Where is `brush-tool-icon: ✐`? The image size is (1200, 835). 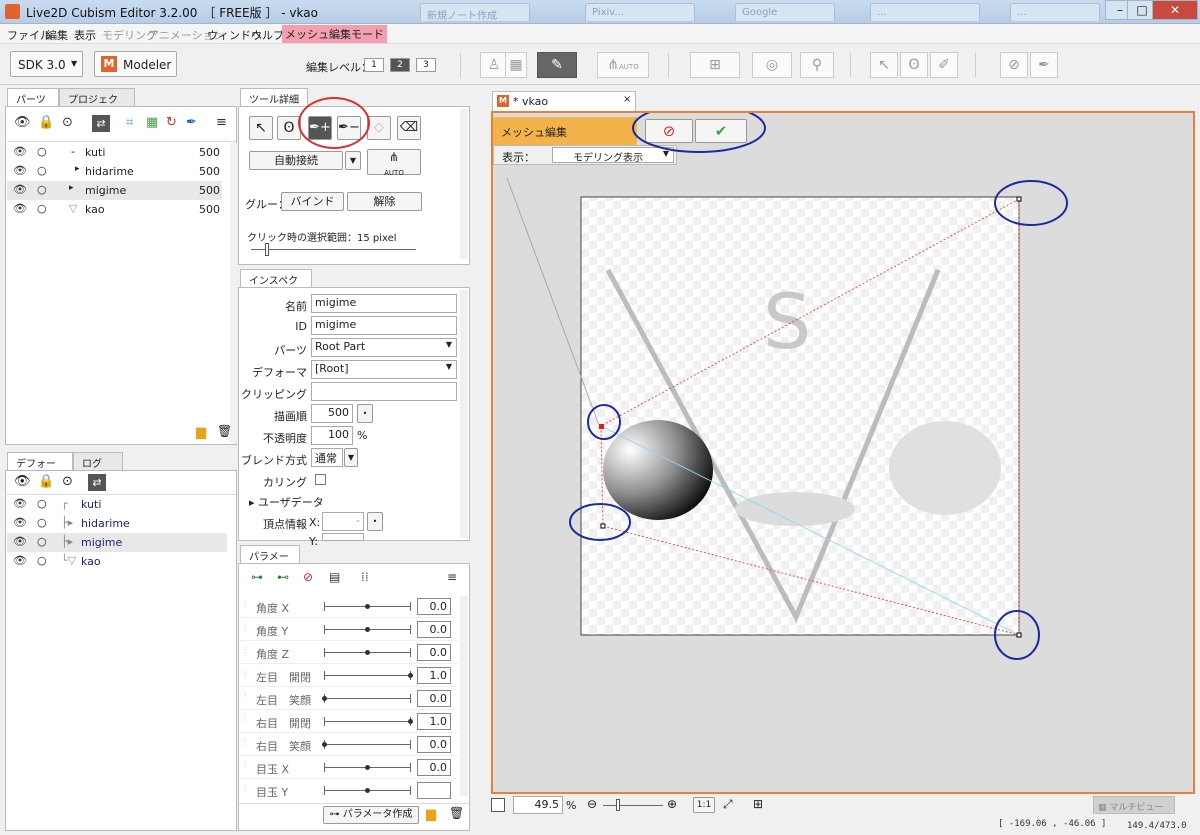 brush-tool-icon: ✐ is located at coordinates (944, 65).